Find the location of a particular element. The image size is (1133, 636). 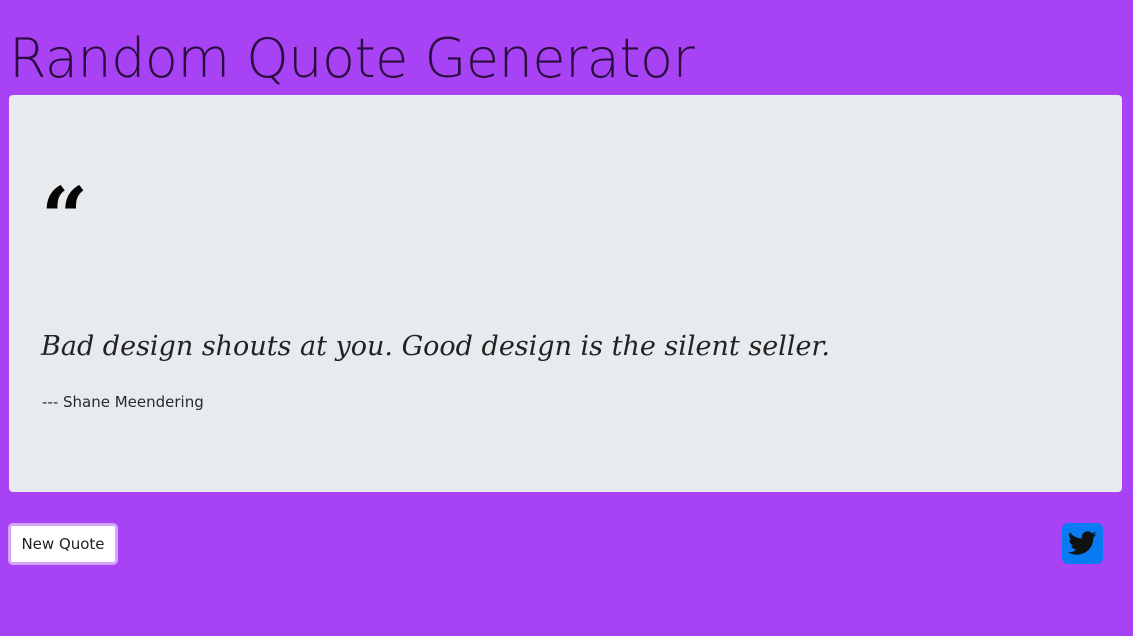

twitter-icon is located at coordinates (1082, 543).